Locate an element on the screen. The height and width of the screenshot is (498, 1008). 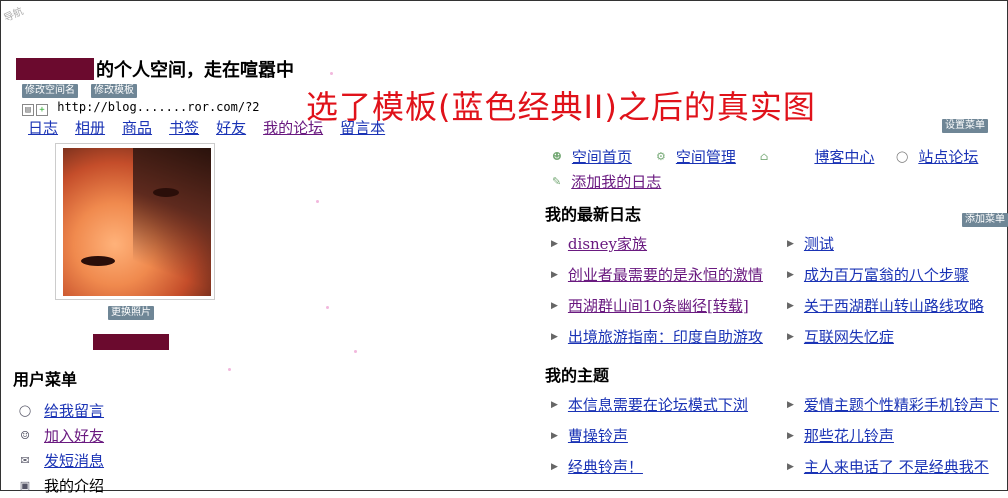
my-topics-left-col: ▶ 本信息需要在论坛模式下浏 ▶ 曹操铃声 ▶ 经典铃声！ is located at coordinates (649, 435).